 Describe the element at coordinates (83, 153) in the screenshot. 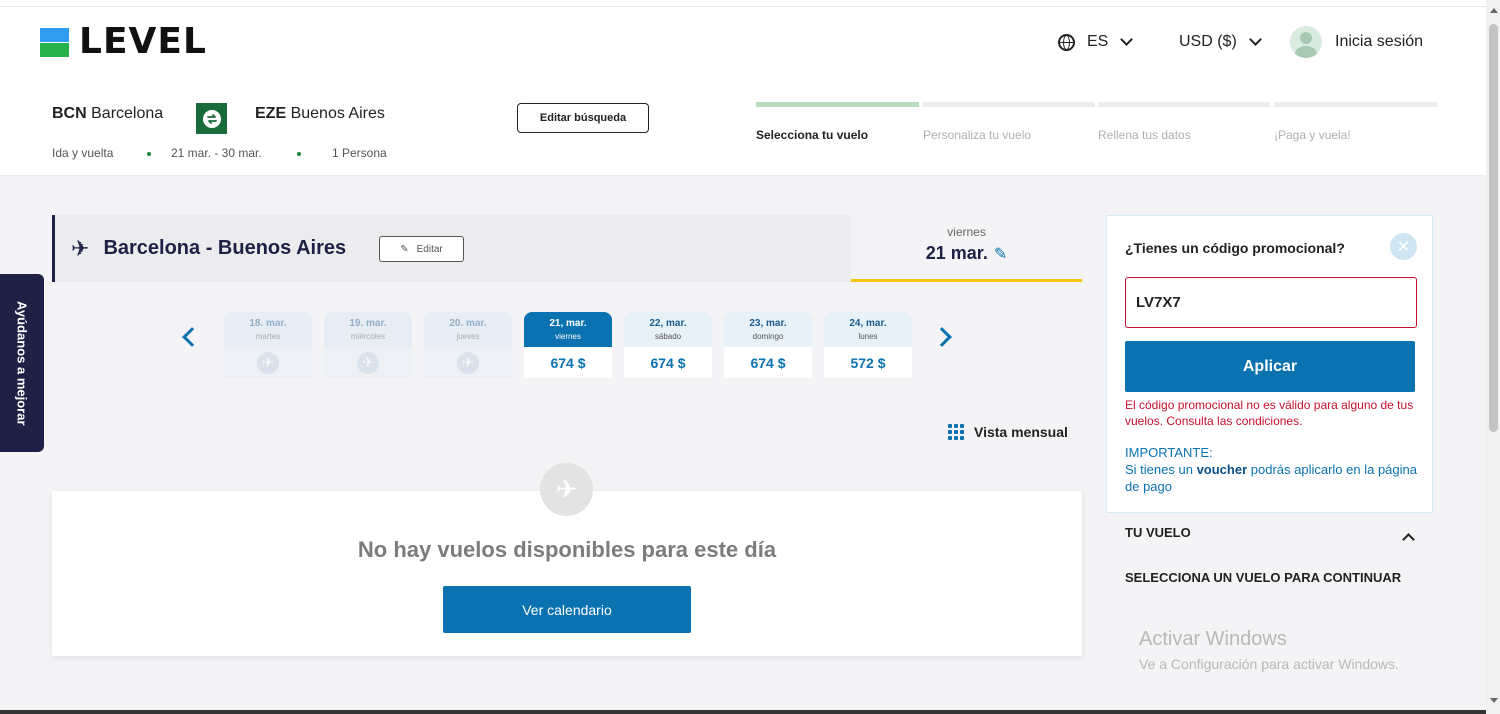

I see `trip-type: Ida y vuelta` at that location.